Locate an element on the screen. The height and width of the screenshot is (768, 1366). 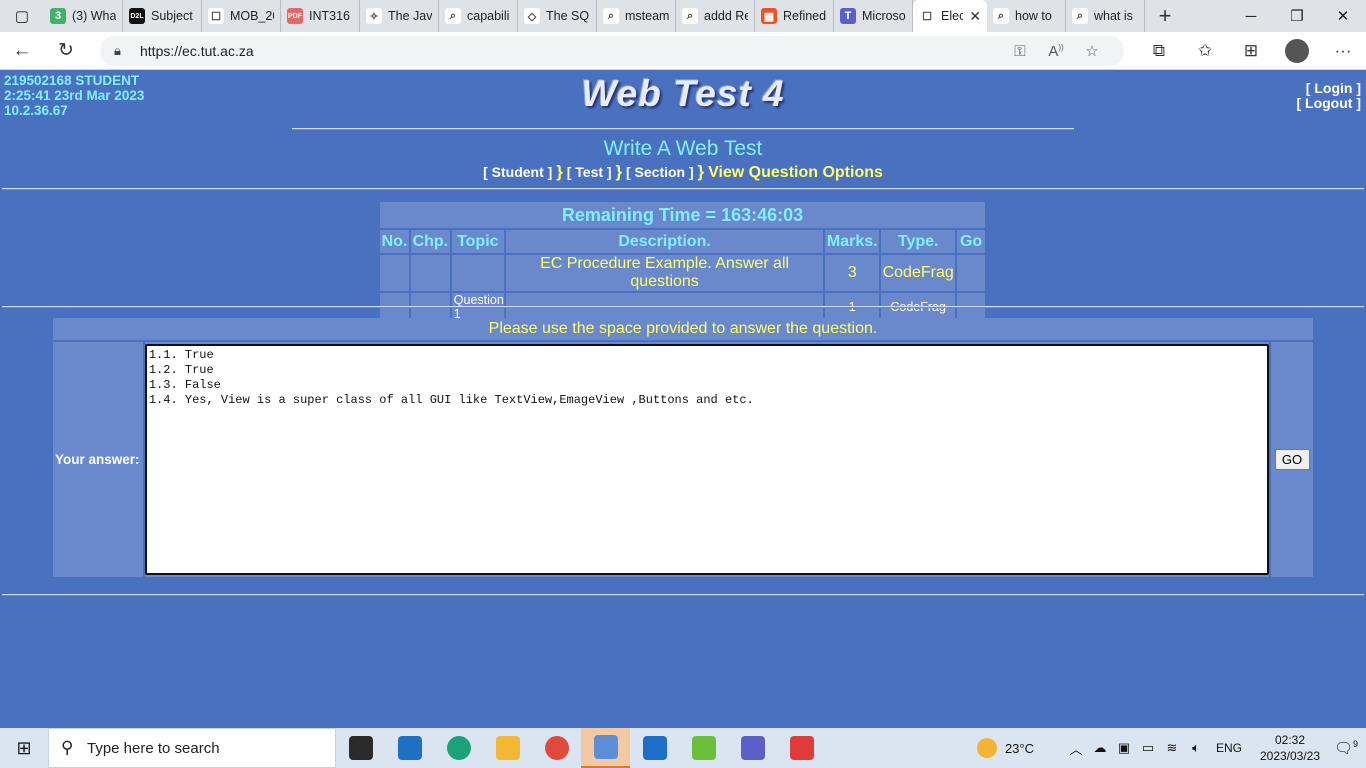
taskbar-search: ⚲ Type here to search is located at coordinates (192, 748).